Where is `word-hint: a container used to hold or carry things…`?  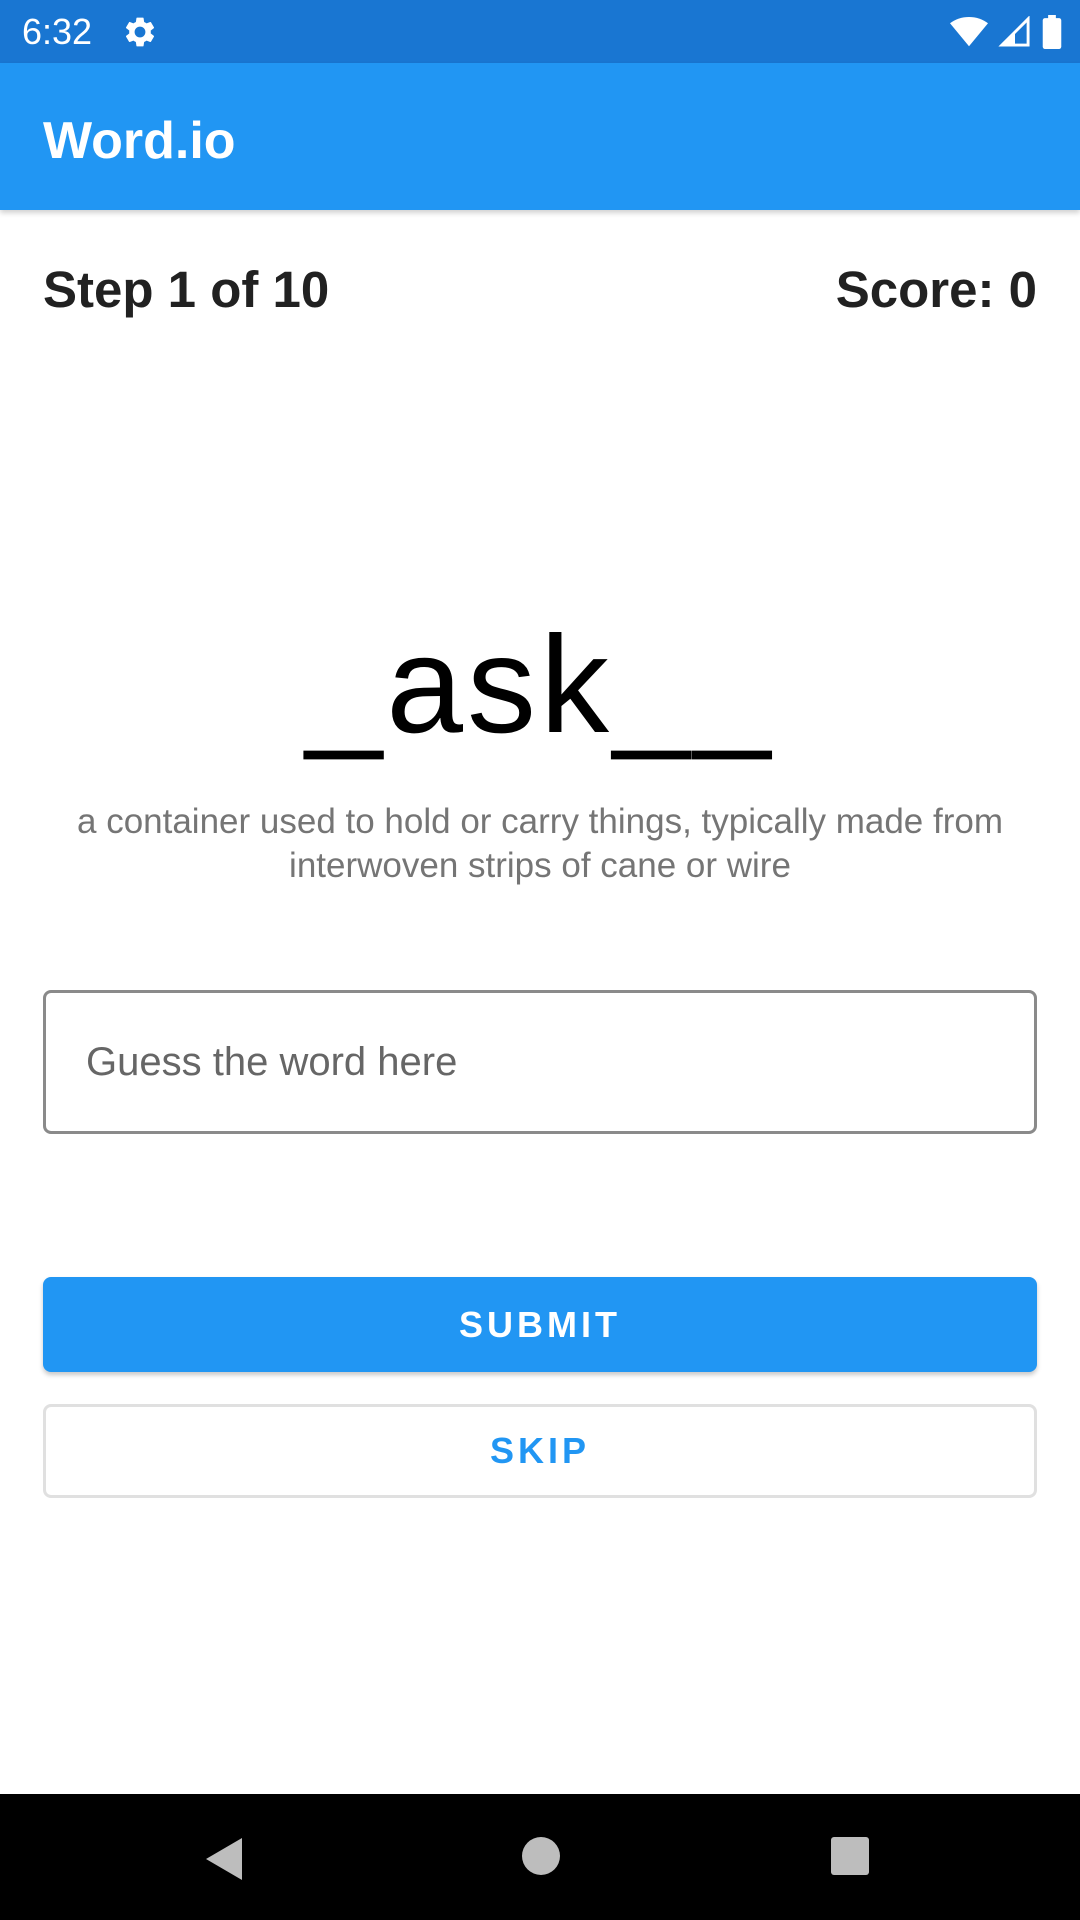
word-hint: a container used to hold or carry things… is located at coordinates (540, 843).